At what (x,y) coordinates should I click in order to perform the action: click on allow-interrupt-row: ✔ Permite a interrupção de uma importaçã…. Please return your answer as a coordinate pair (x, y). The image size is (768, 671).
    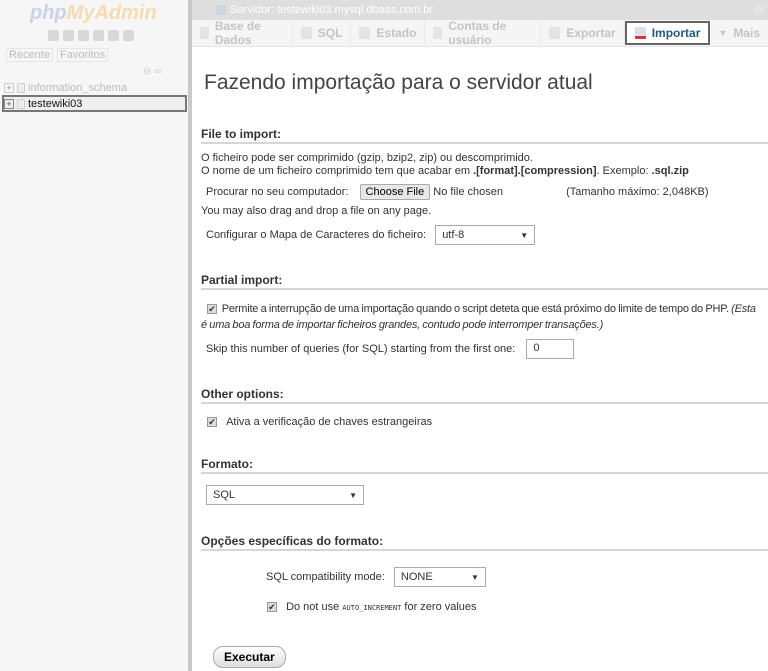
    Looking at the image, I should click on (478, 317).